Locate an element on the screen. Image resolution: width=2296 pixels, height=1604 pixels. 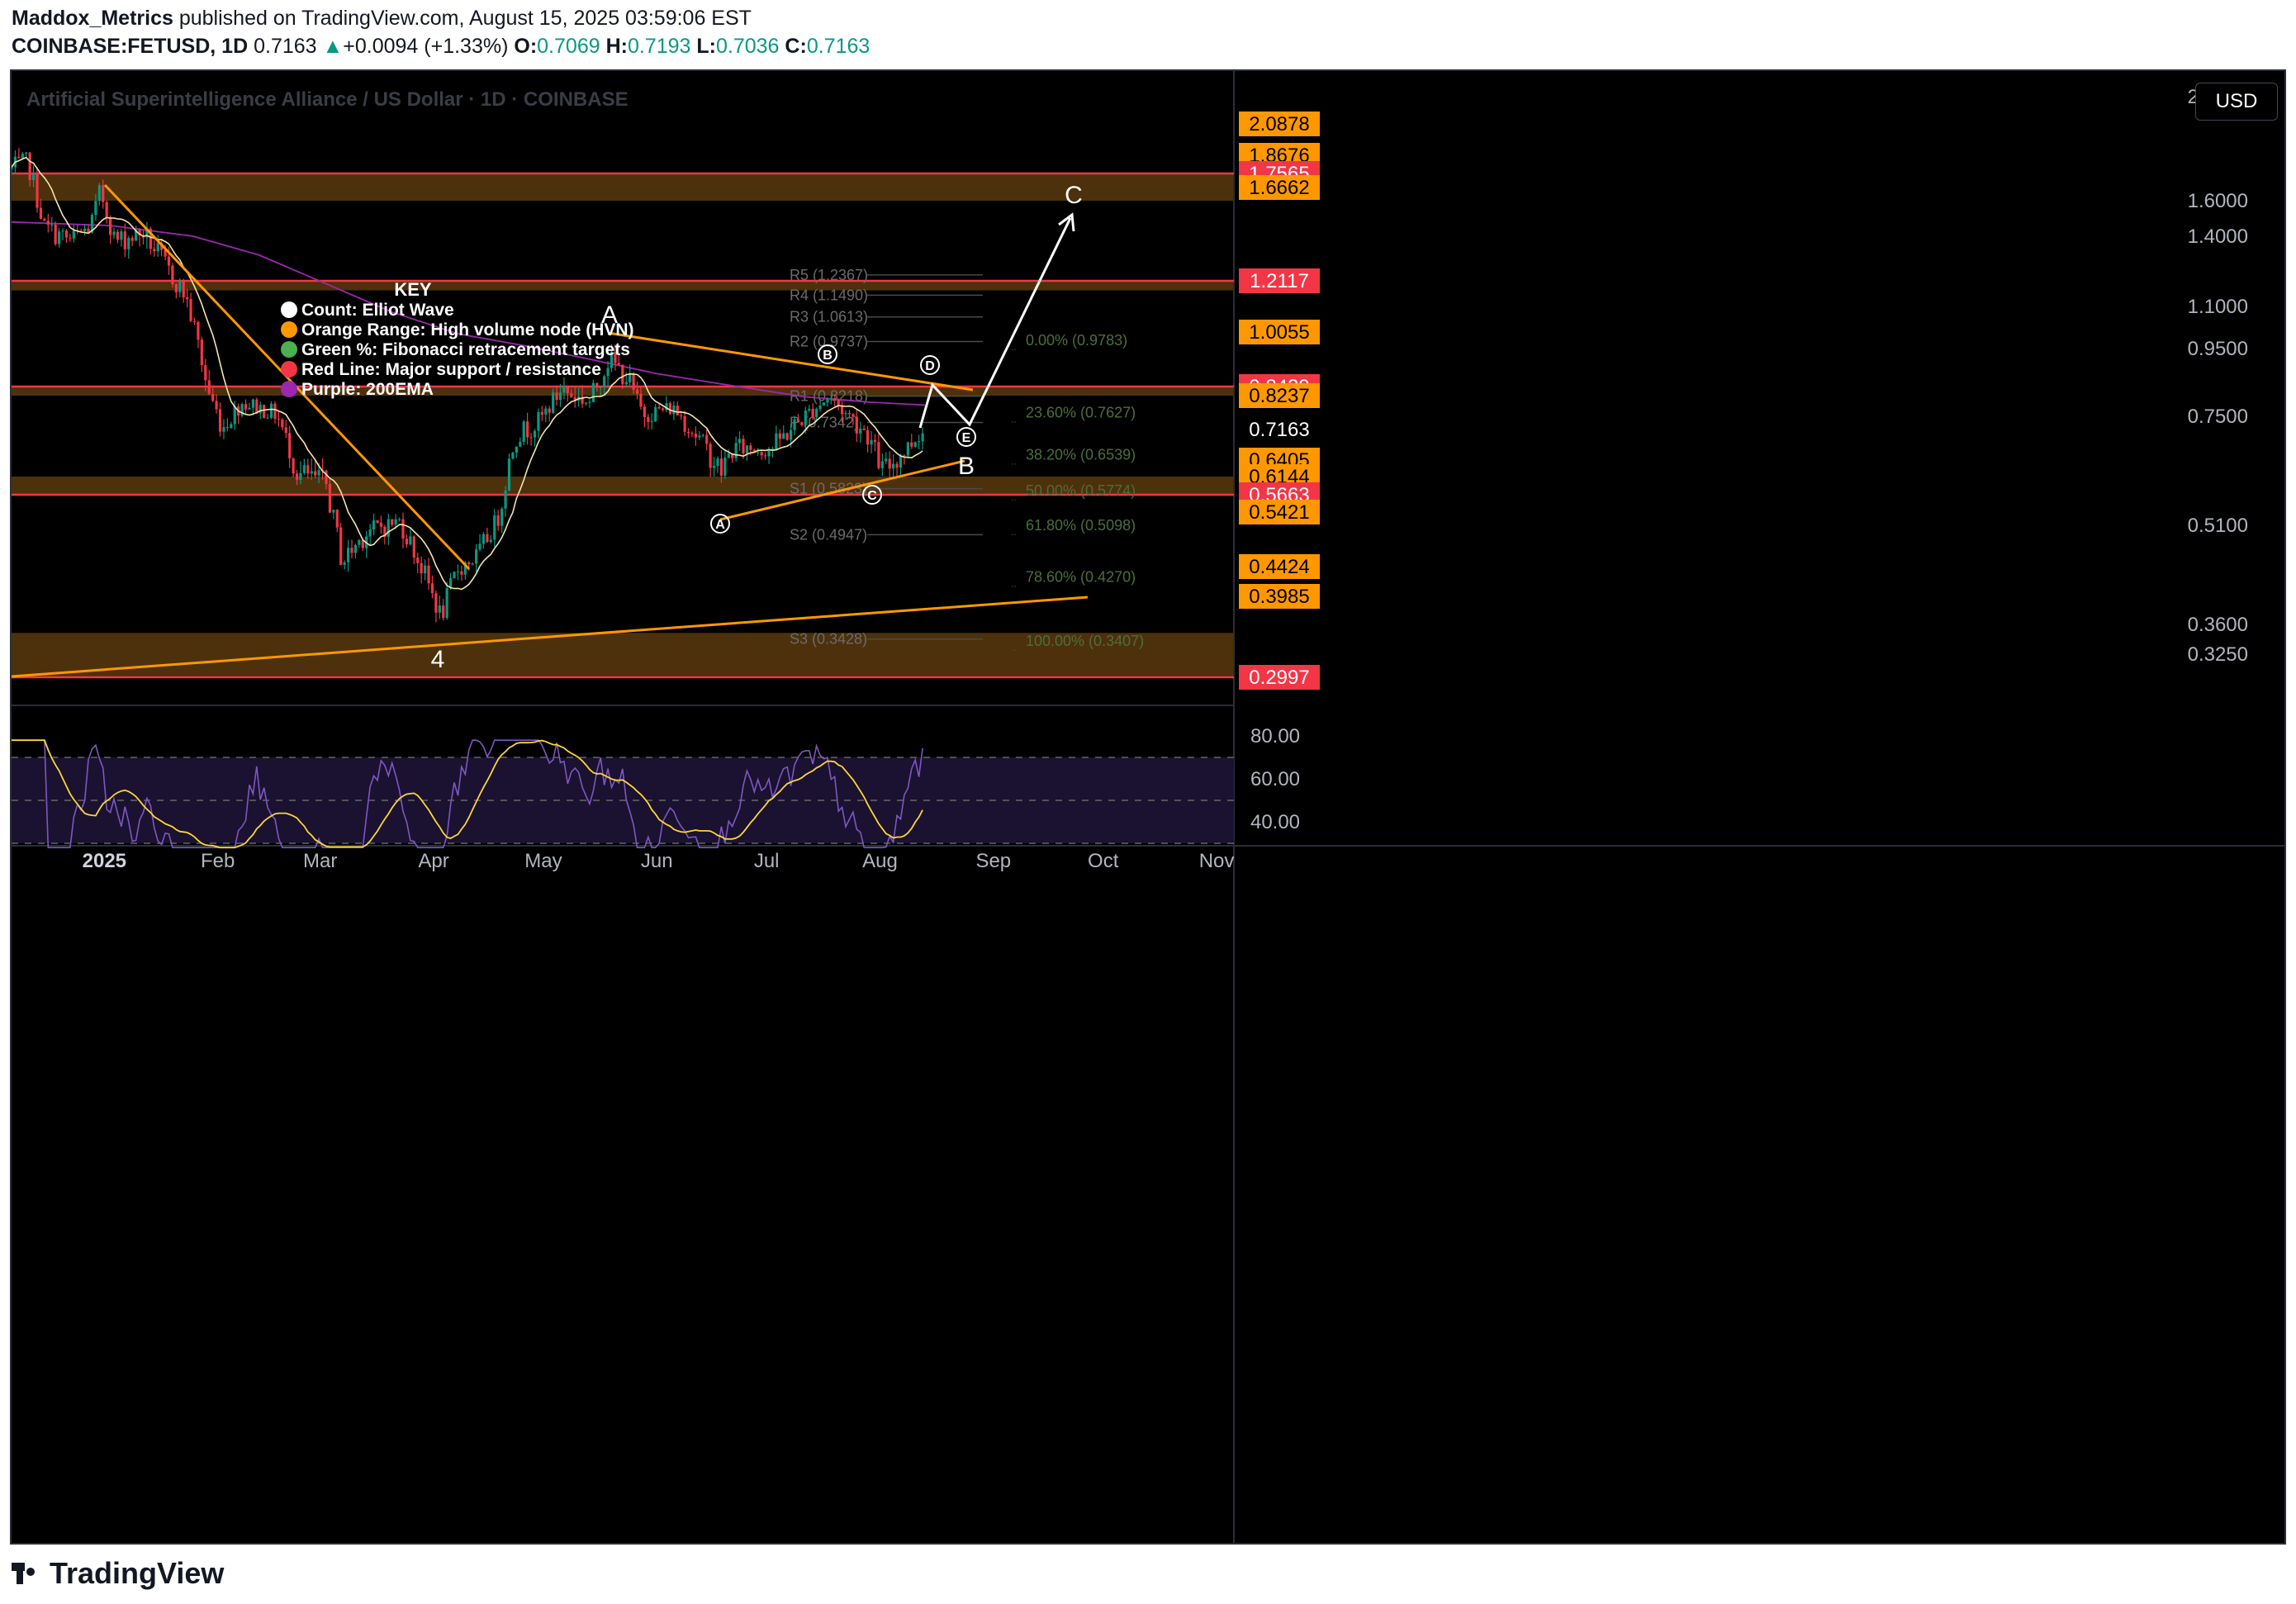
drawings is located at coordinates (550, 430).